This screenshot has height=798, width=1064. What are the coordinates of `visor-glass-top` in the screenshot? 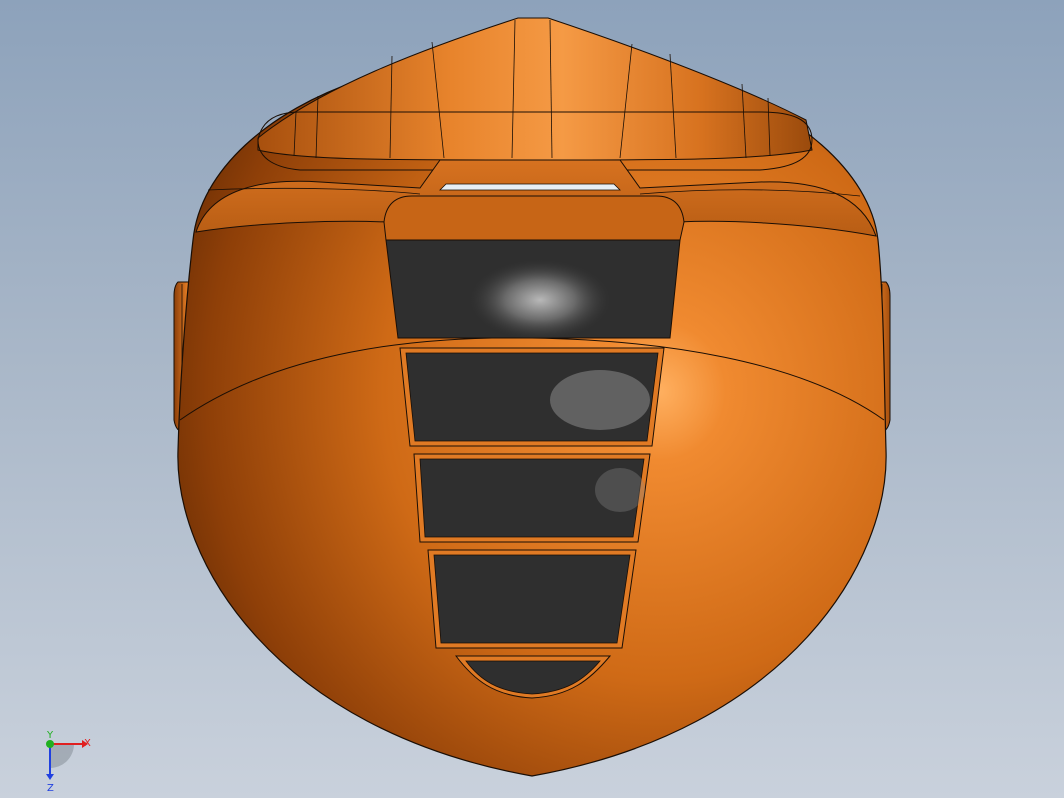 It's located at (533, 289).